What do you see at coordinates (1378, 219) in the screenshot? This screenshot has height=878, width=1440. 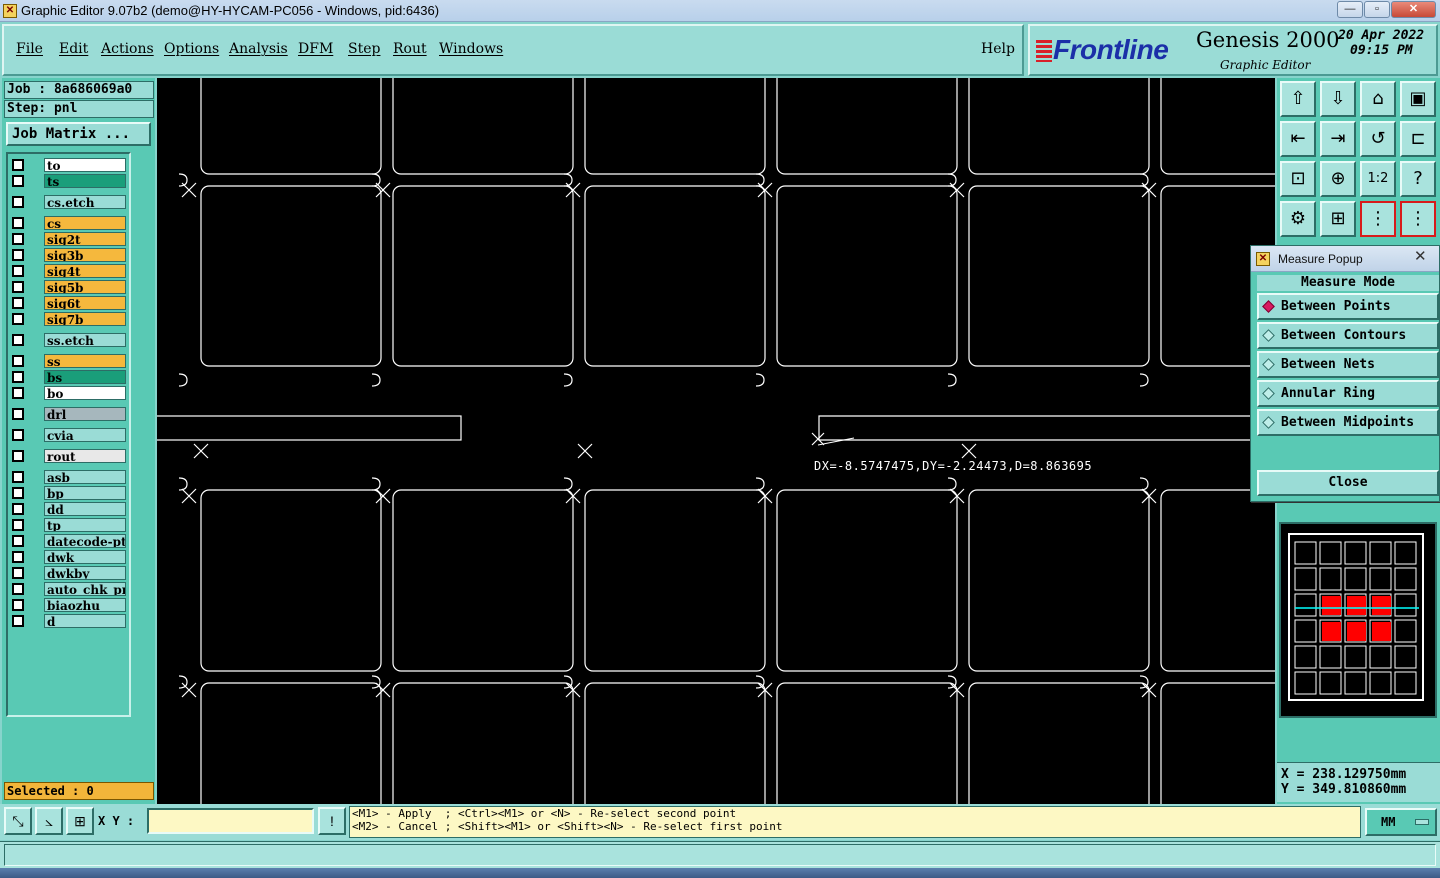 I see `display-layers-icon: ⋮` at bounding box center [1378, 219].